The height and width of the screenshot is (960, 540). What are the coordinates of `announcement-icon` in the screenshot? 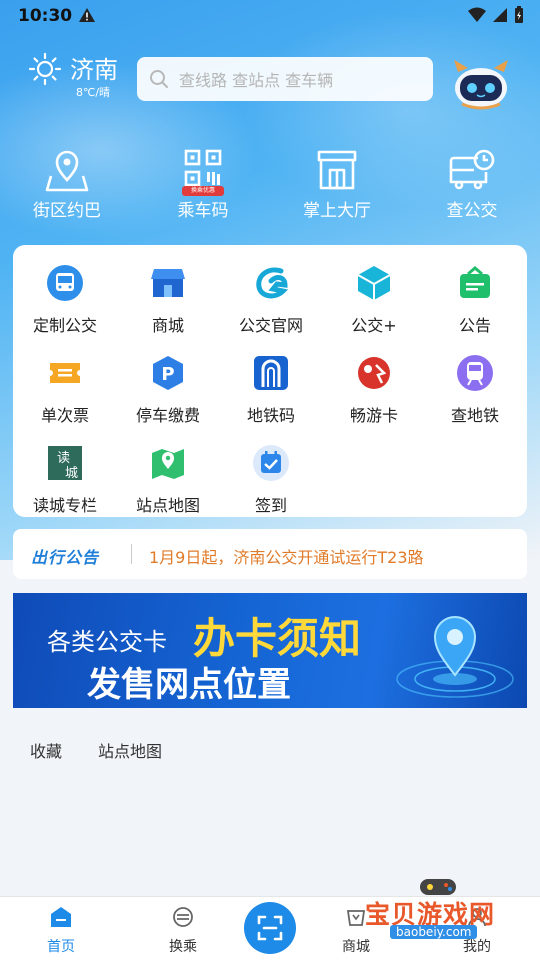 It's located at (475, 282).